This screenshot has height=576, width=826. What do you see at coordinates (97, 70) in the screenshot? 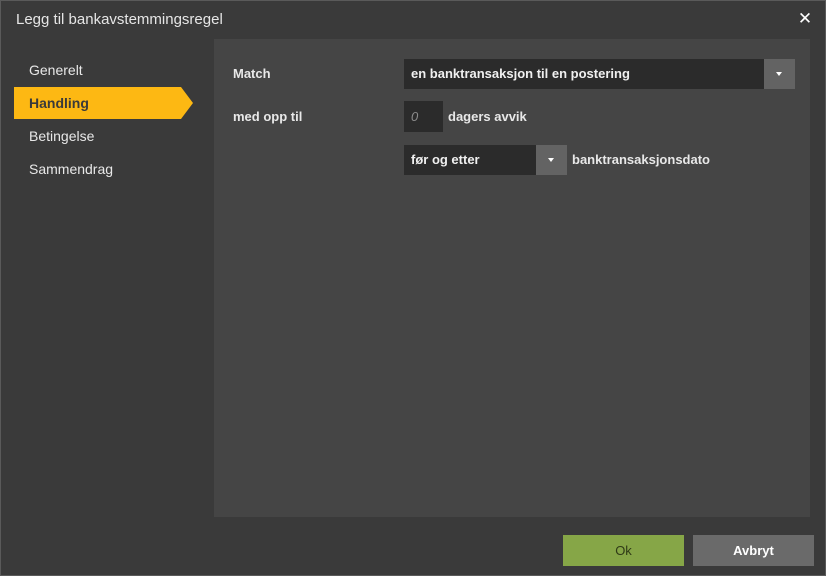
I see `sidebar-item-generelt: Generelt` at bounding box center [97, 70].